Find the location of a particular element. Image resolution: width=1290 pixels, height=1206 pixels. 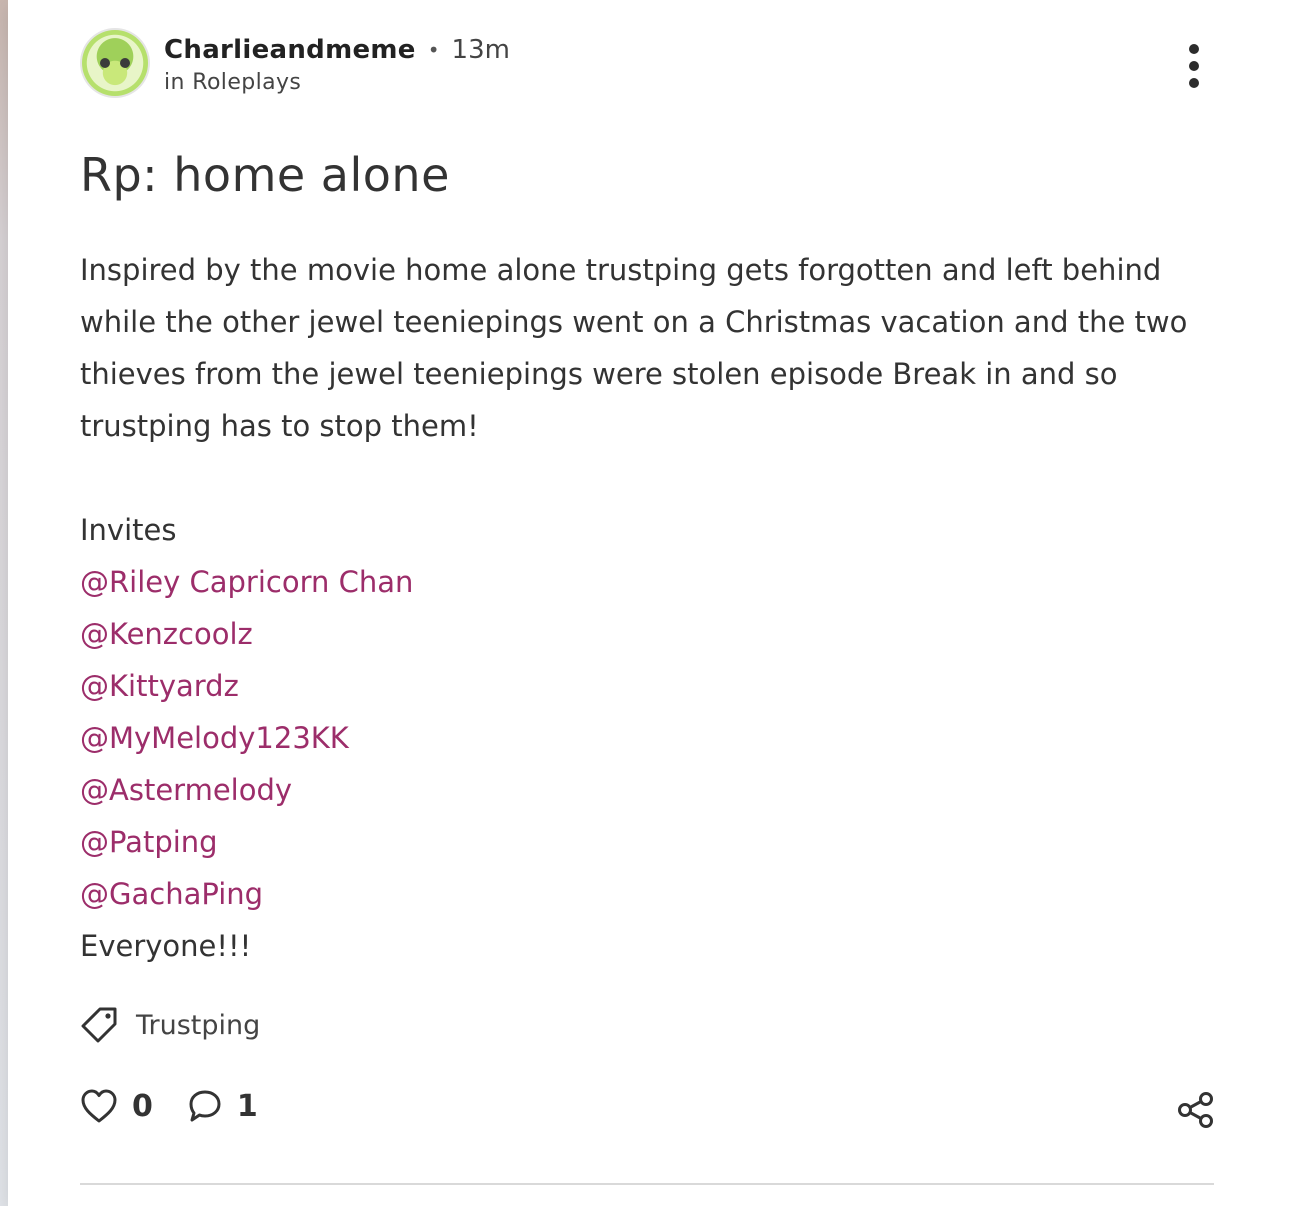

author-name: Charlieandmeme is located at coordinates (290, 50).